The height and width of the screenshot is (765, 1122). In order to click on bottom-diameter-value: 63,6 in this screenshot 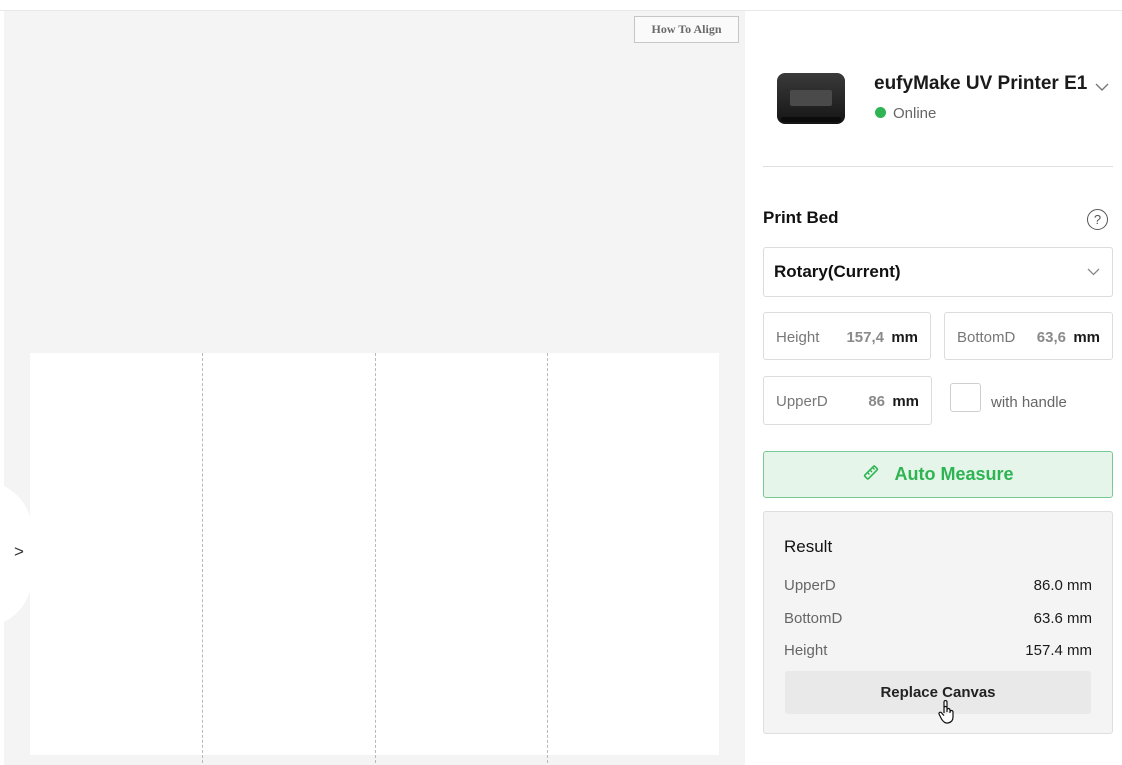, I will do `click(1051, 337)`.